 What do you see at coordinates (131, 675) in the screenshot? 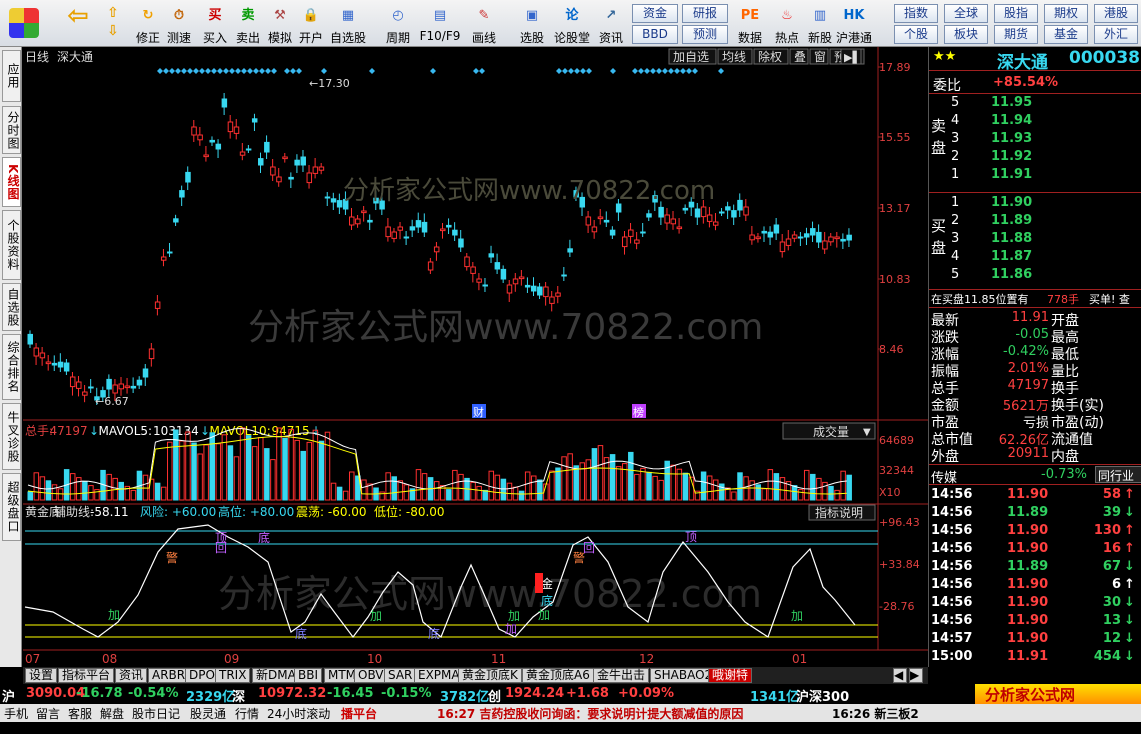
I see `indicator-tab-2: 资讯` at bounding box center [131, 675].